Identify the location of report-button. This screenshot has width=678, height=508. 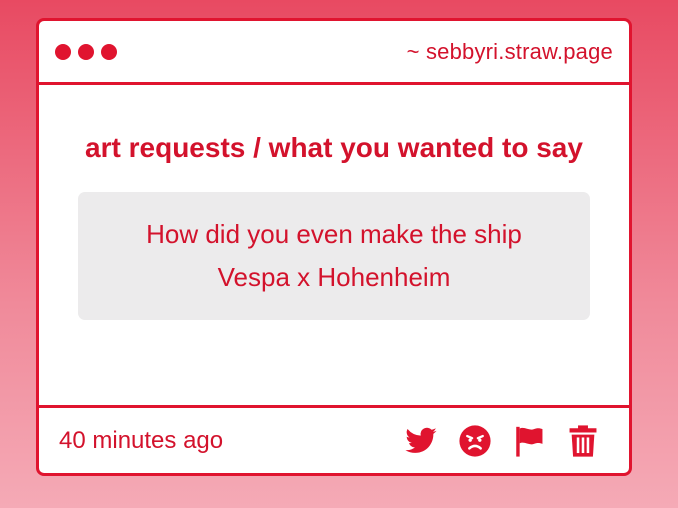
(529, 441).